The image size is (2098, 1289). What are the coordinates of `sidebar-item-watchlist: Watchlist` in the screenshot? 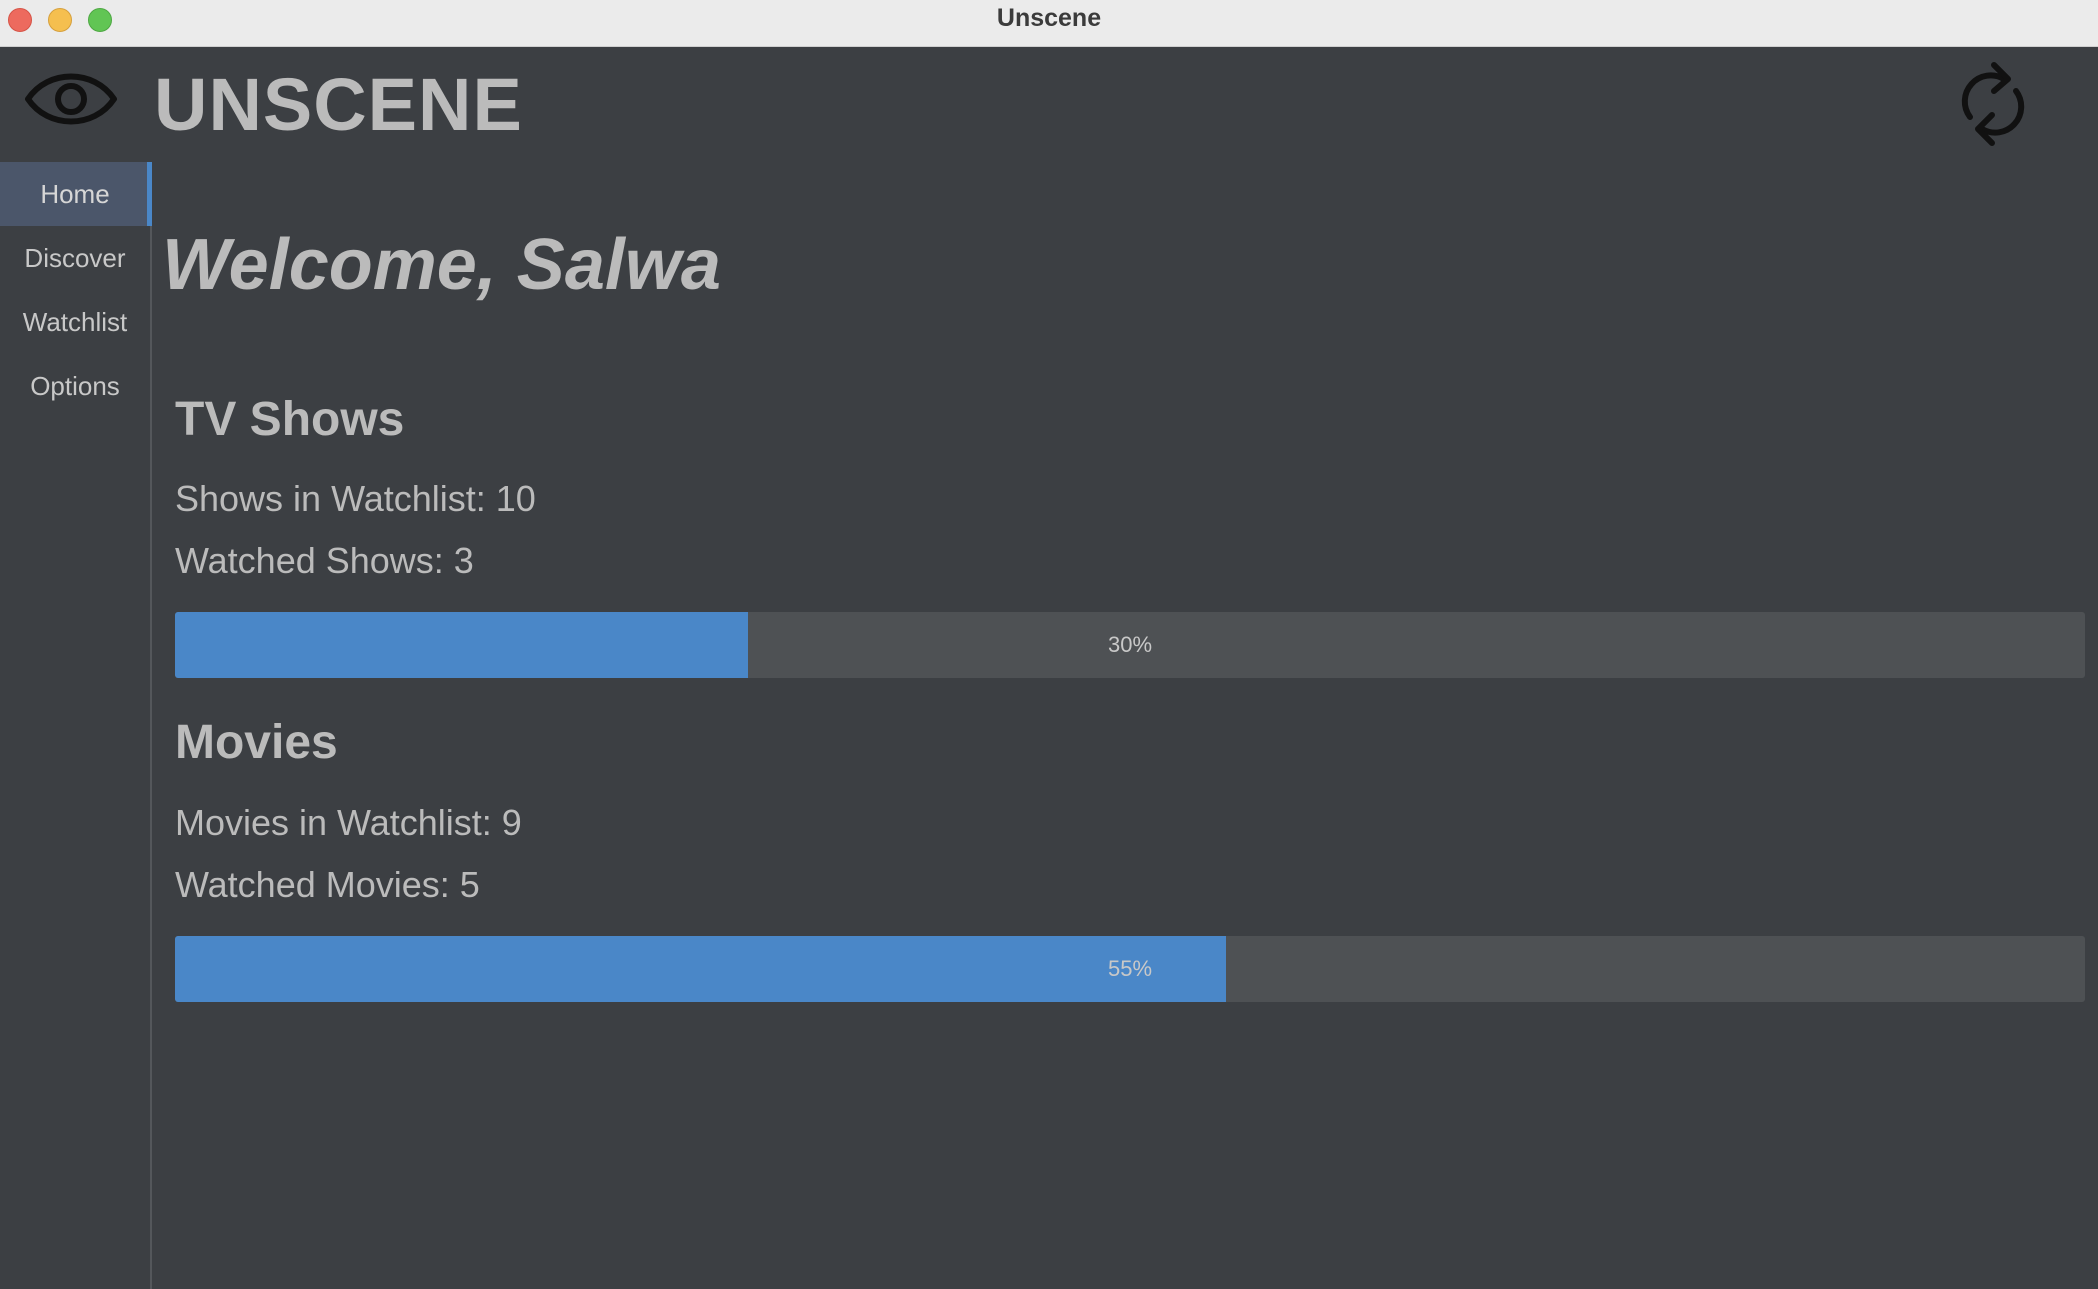 It's located at (75, 322).